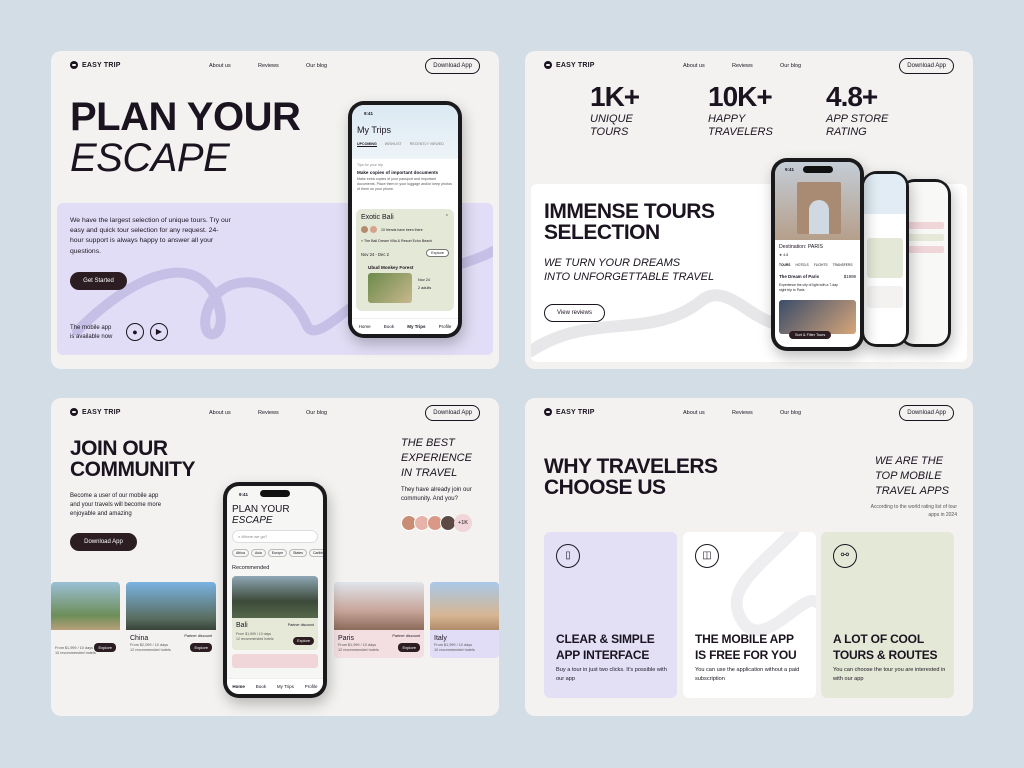 The height and width of the screenshot is (768, 1024). Describe the element at coordinates (611, 125) in the screenshot. I see `stat-tours-label: UNIQUE TOURS` at that location.